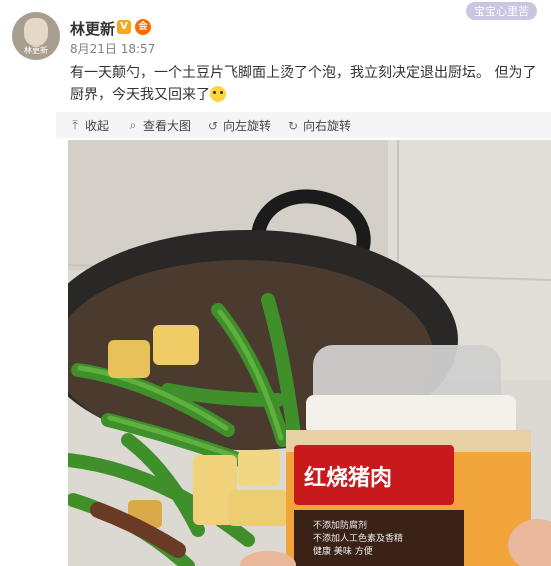  I want to click on image-toolbar: ⤒ 收起 ⌕ 查看大图 ↺ 向左旋转 ↻ 向右旋转, so click(303, 125).